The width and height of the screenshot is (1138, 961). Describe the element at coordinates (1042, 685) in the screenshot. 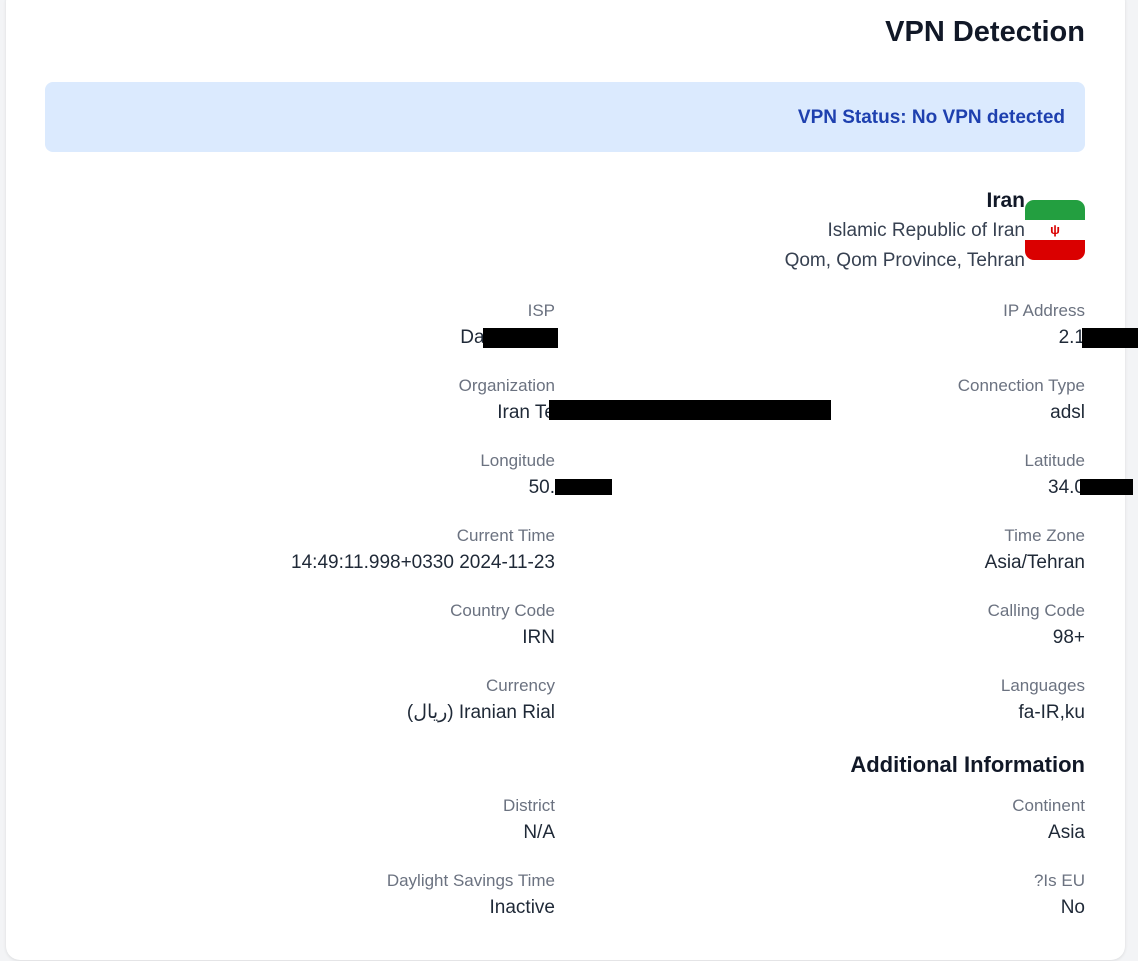

I see `languages-label: Languages` at that location.